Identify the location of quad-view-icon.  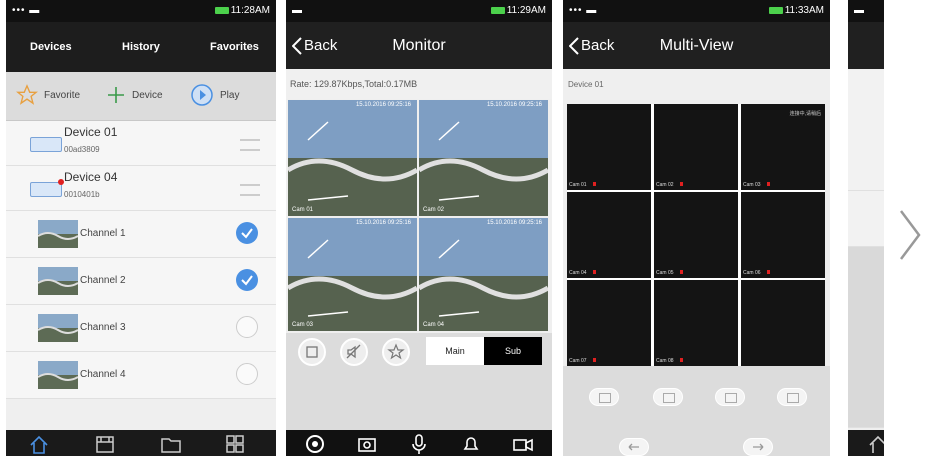
(669, 398).